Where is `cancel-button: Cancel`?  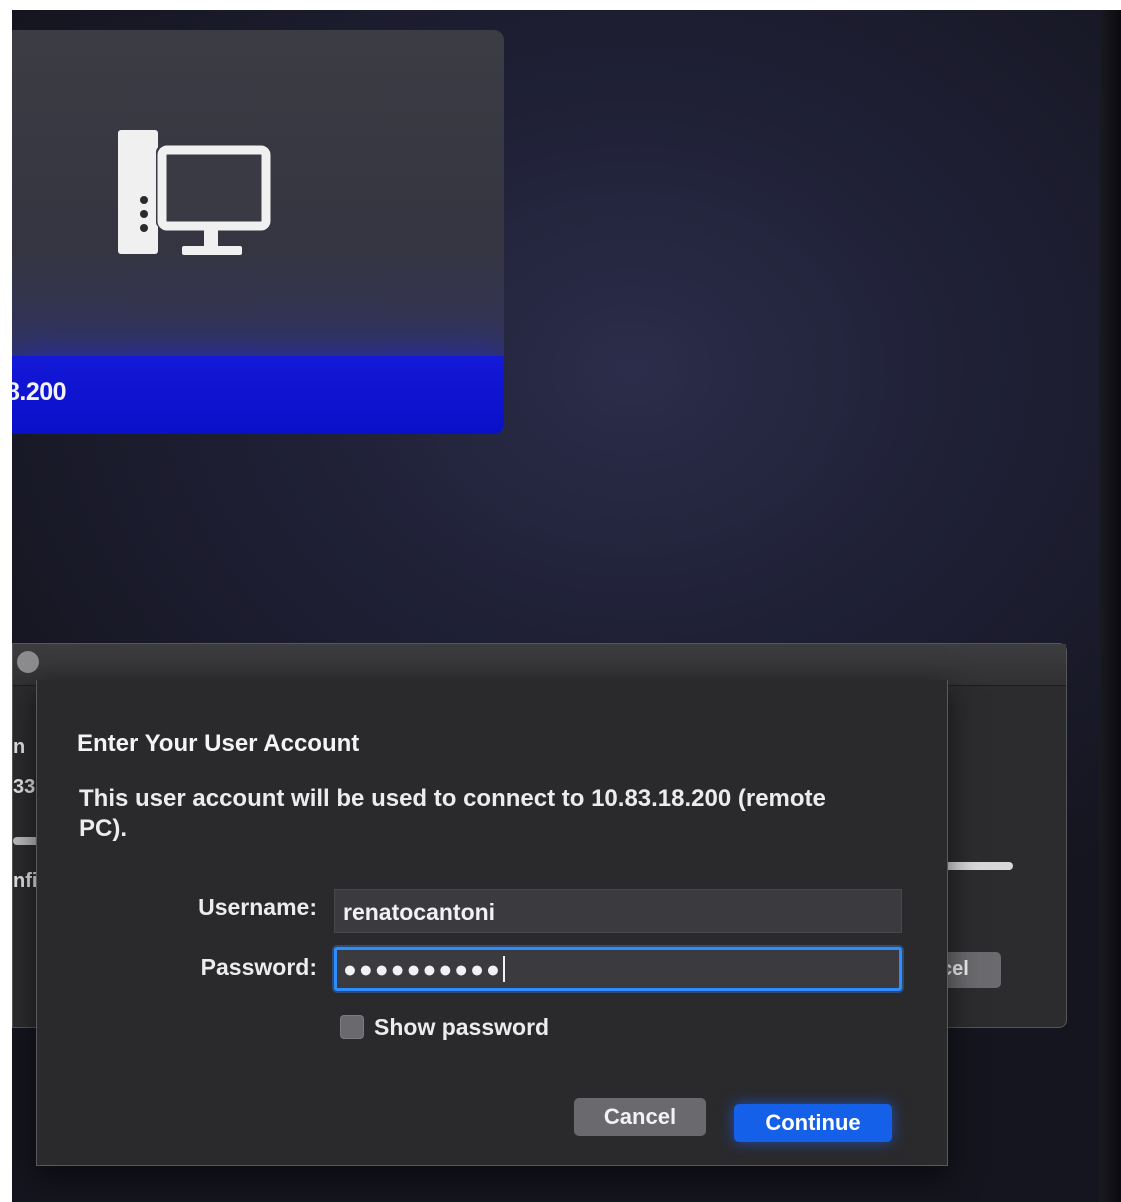 cancel-button: Cancel is located at coordinates (640, 1117).